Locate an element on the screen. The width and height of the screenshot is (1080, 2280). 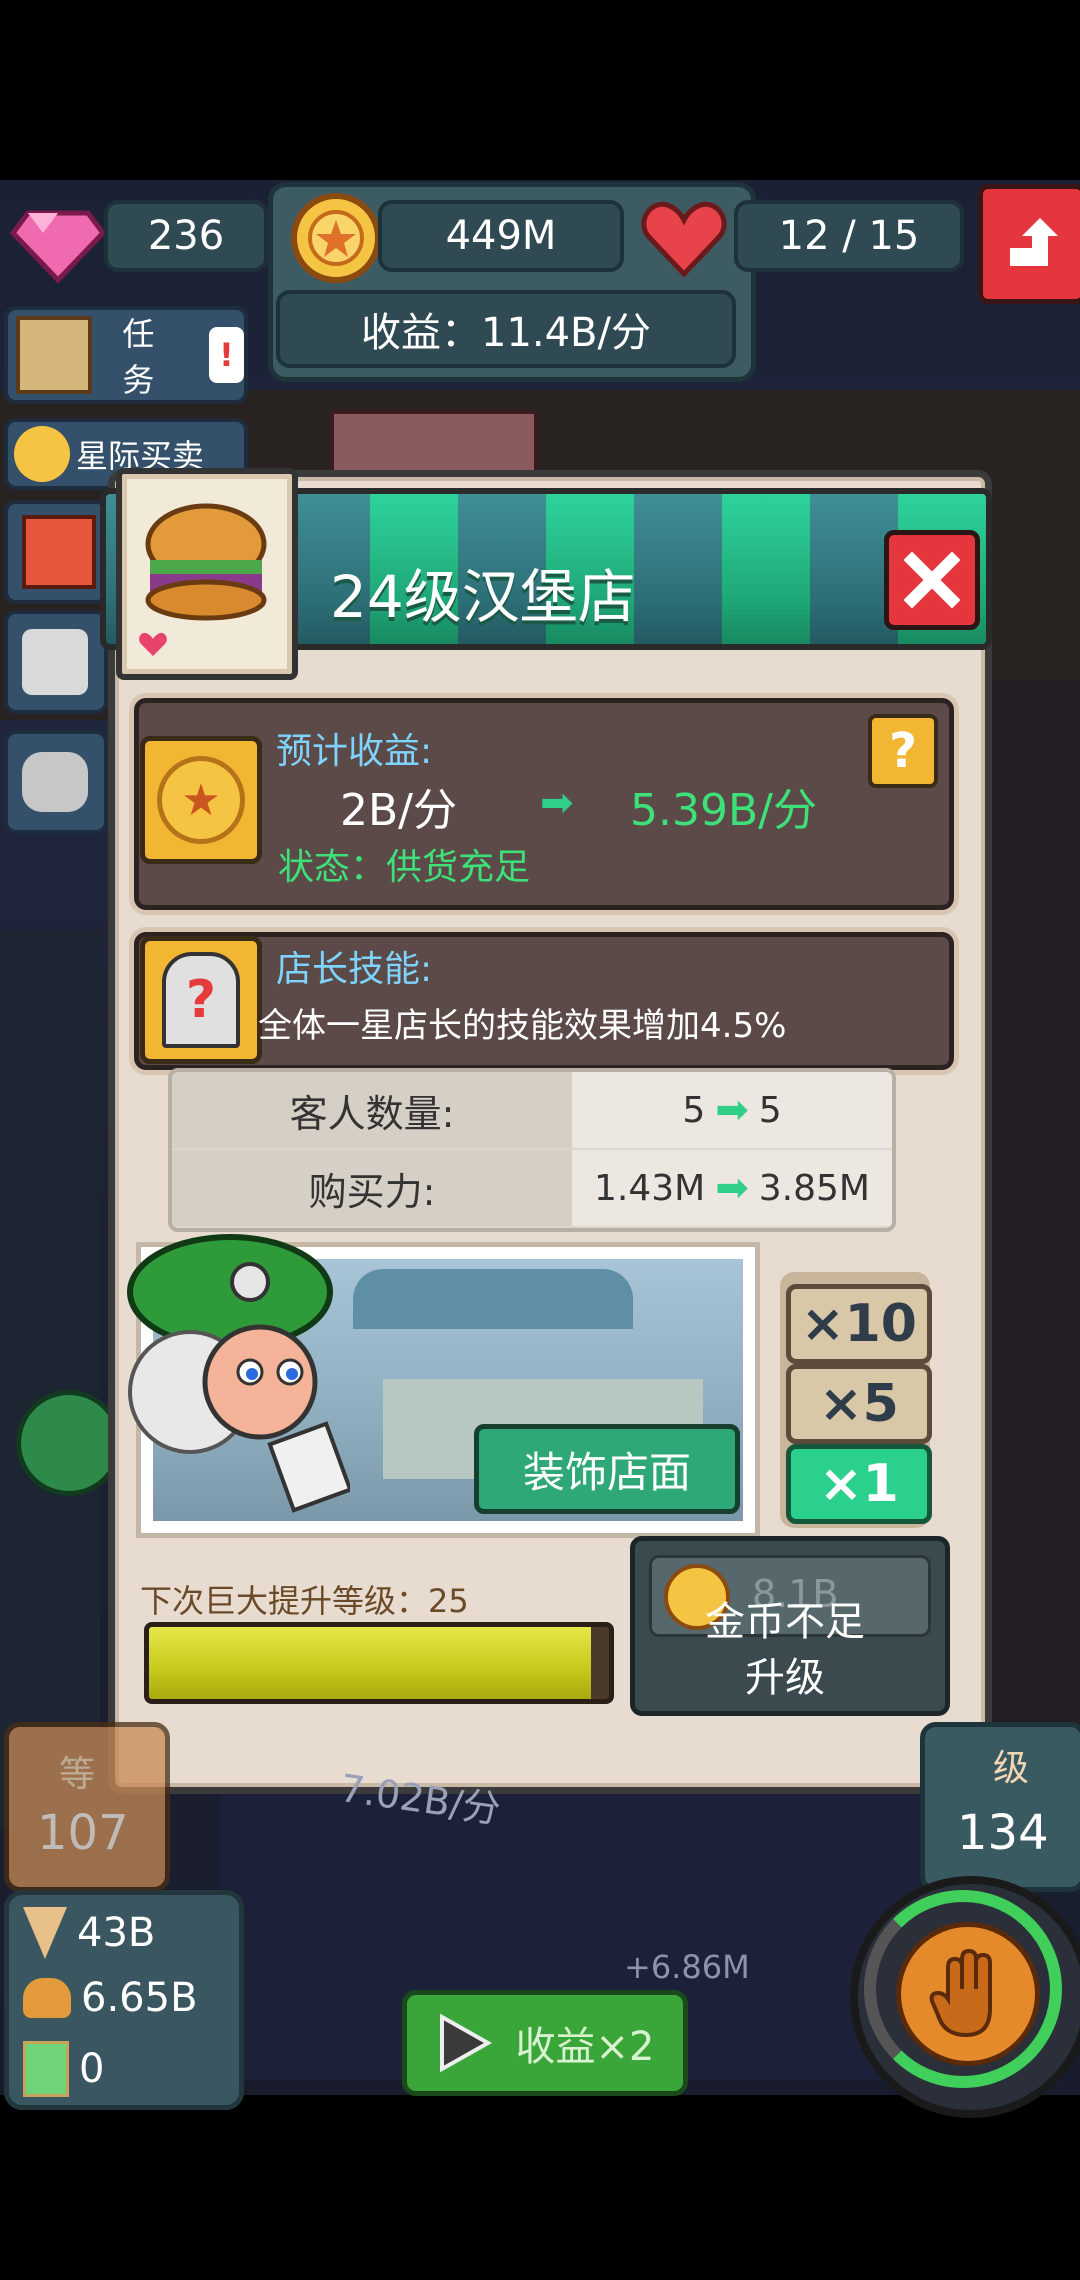
pet-button is located at coordinates (56, 782).